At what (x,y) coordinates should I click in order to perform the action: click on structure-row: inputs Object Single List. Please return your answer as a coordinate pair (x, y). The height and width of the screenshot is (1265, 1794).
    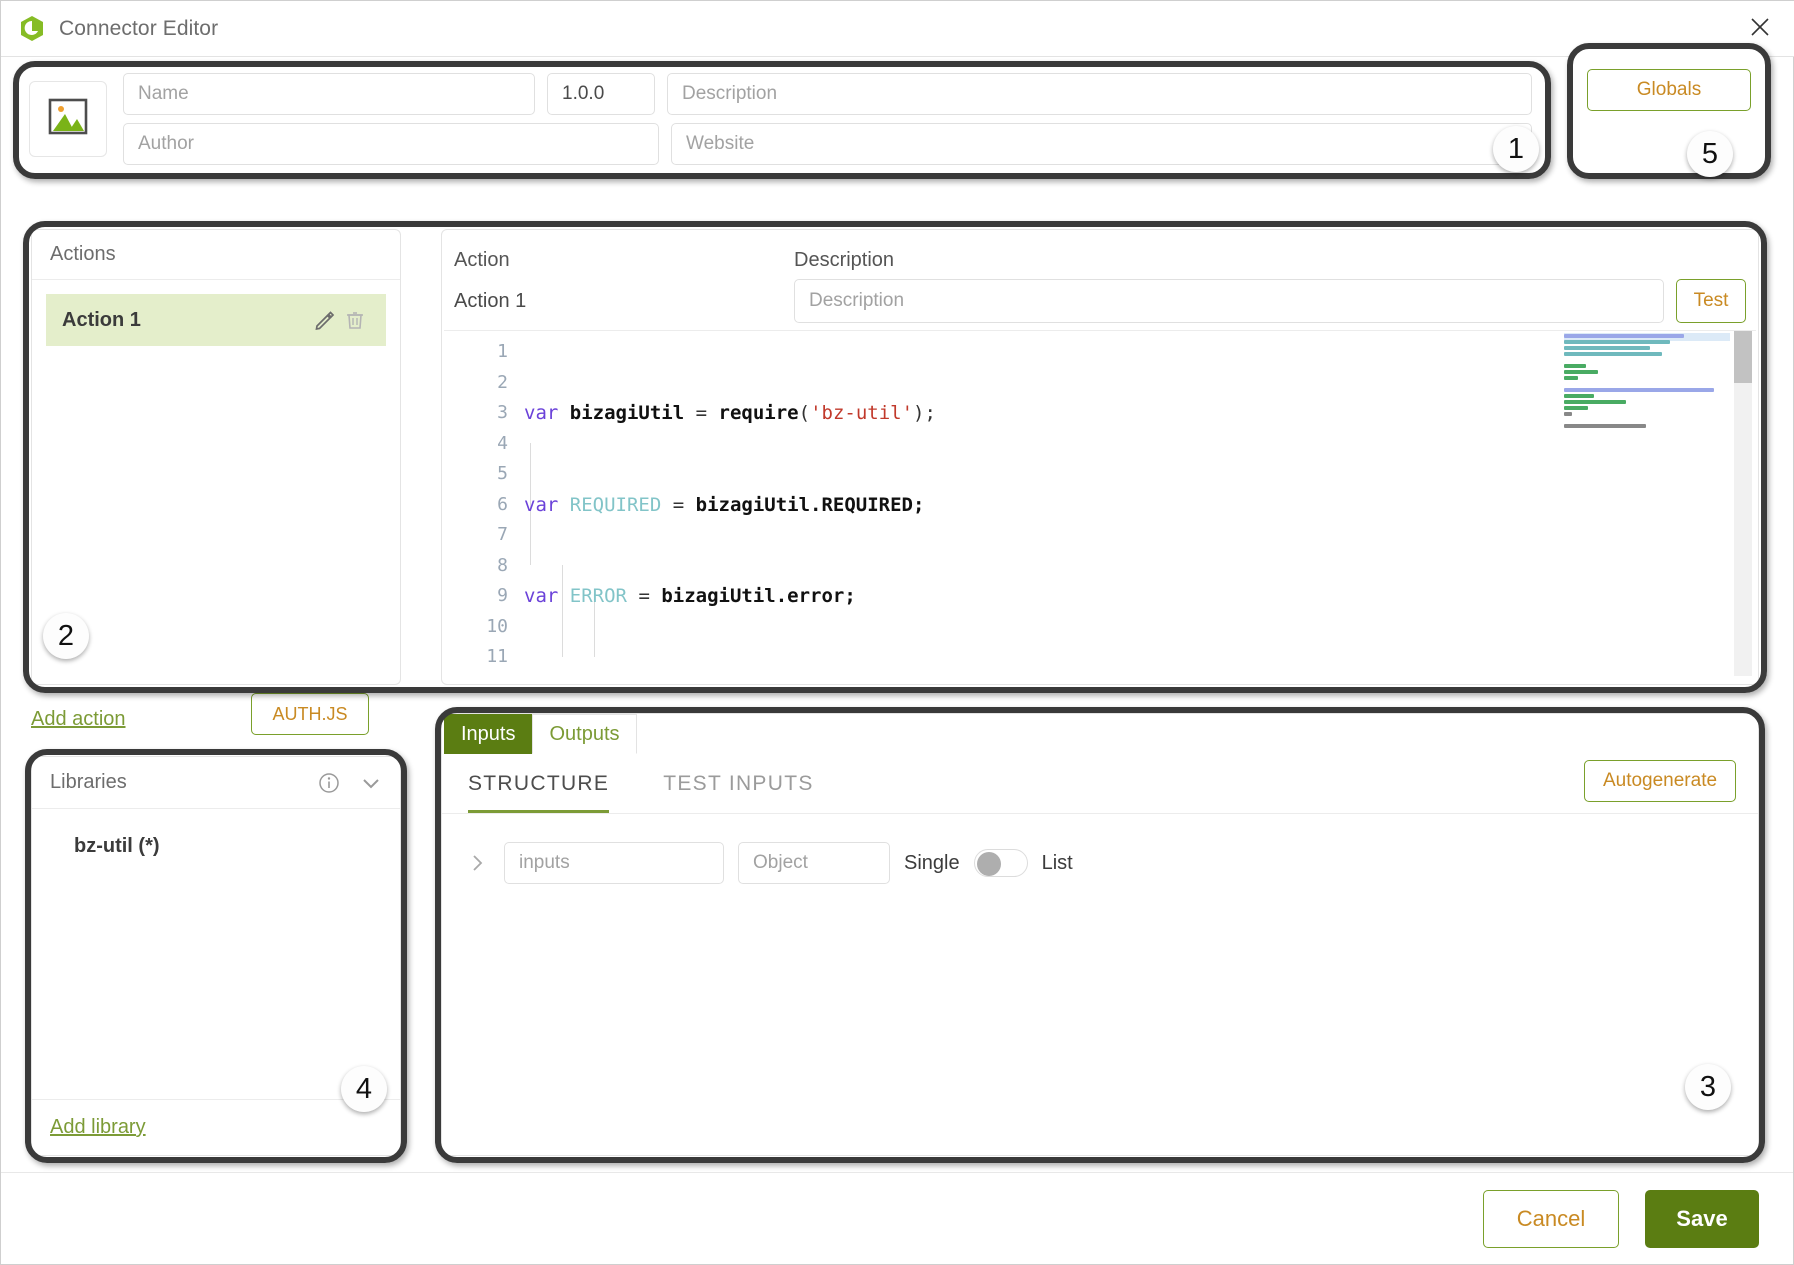
    Looking at the image, I should click on (1100, 849).